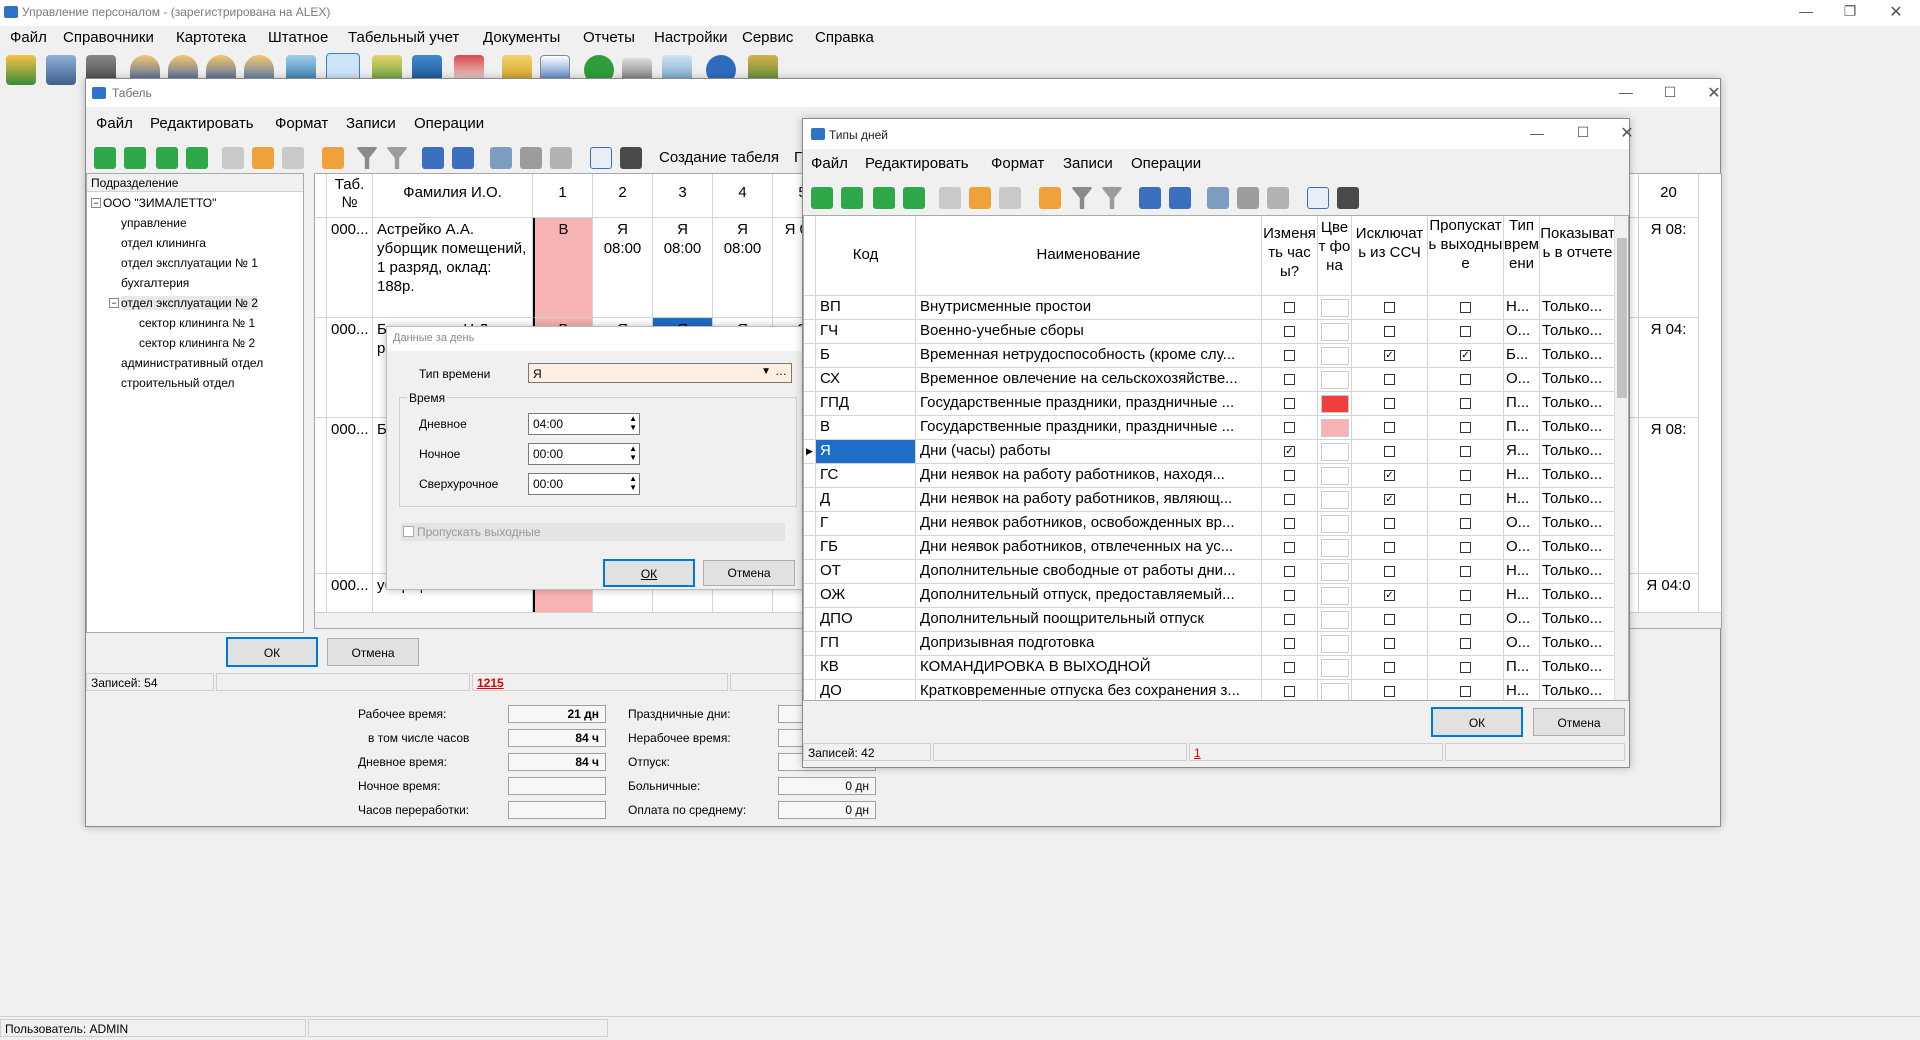 This screenshot has height=1040, width=1920. What do you see at coordinates (866, 524) in the screenshot?
I see `cell-code: Г` at bounding box center [866, 524].